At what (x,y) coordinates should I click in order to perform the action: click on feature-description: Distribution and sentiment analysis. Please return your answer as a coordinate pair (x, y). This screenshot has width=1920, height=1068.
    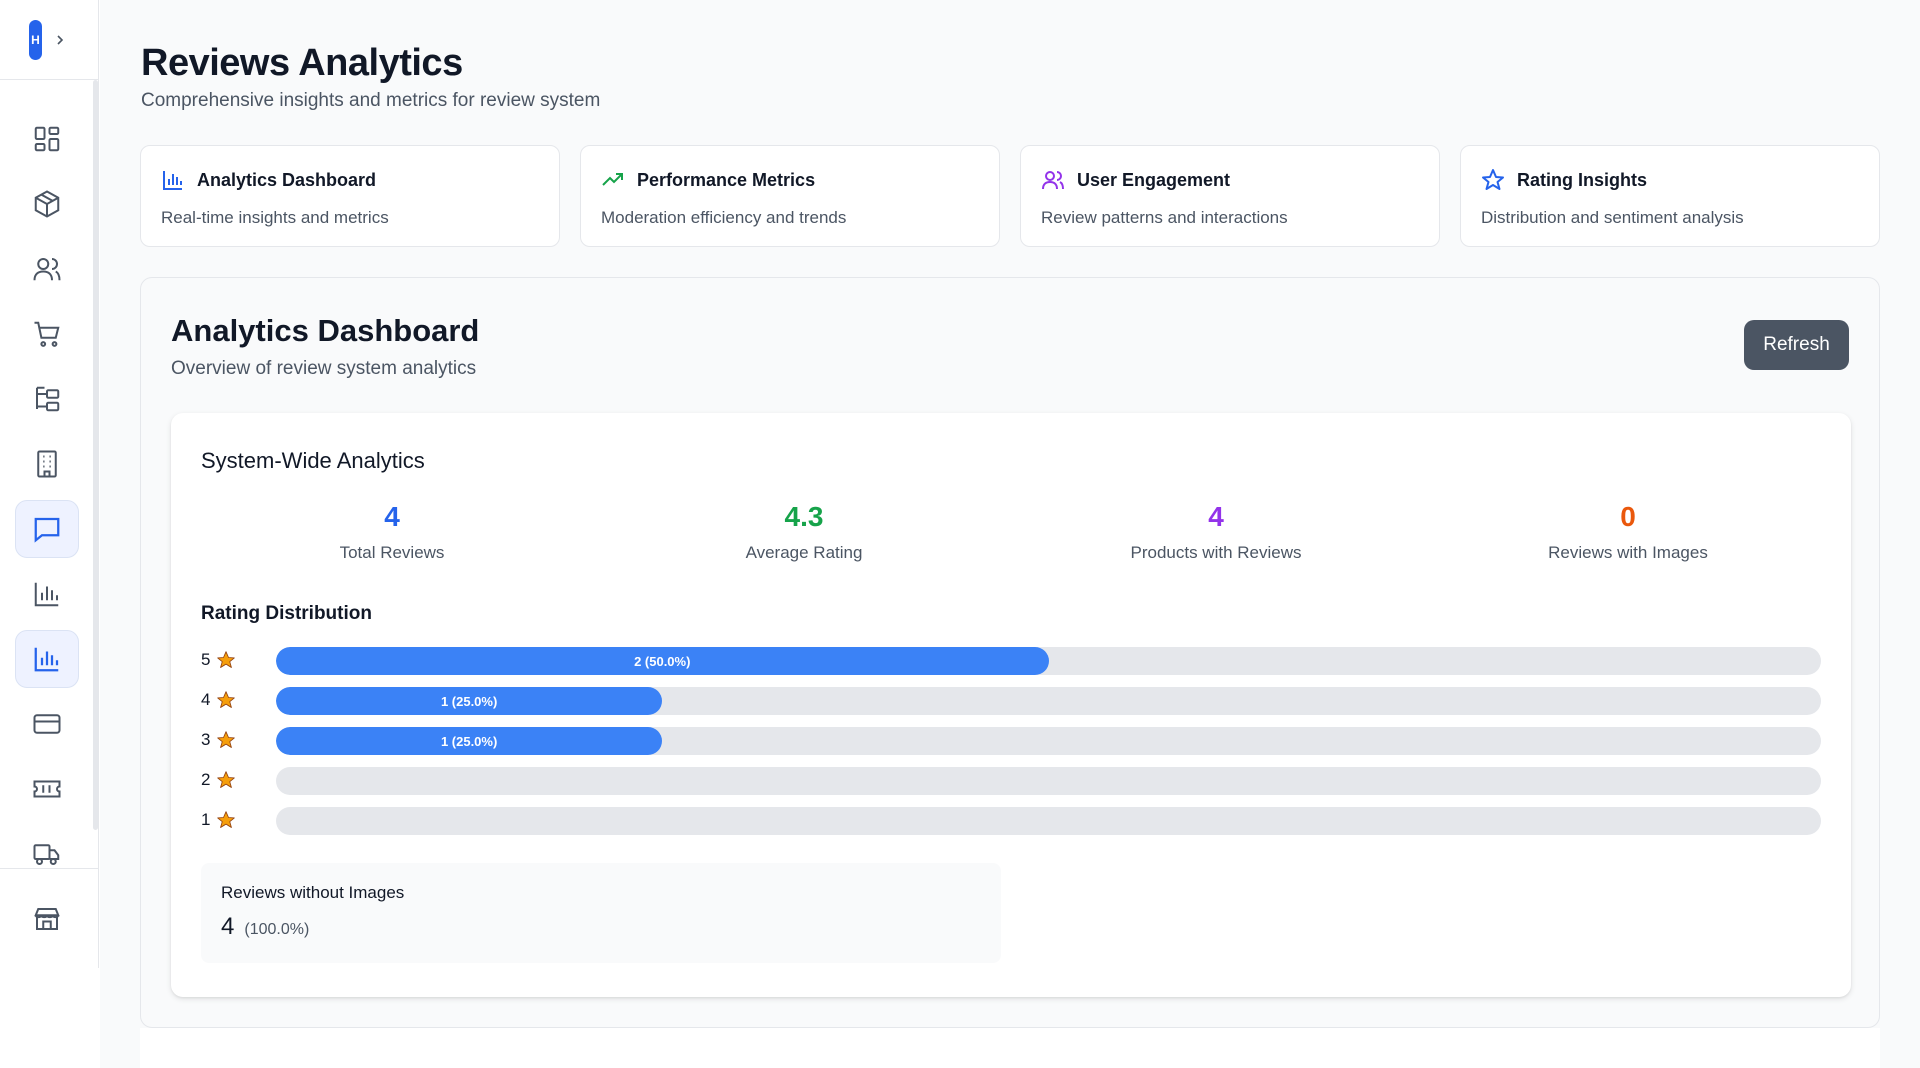
    Looking at the image, I should click on (1612, 217).